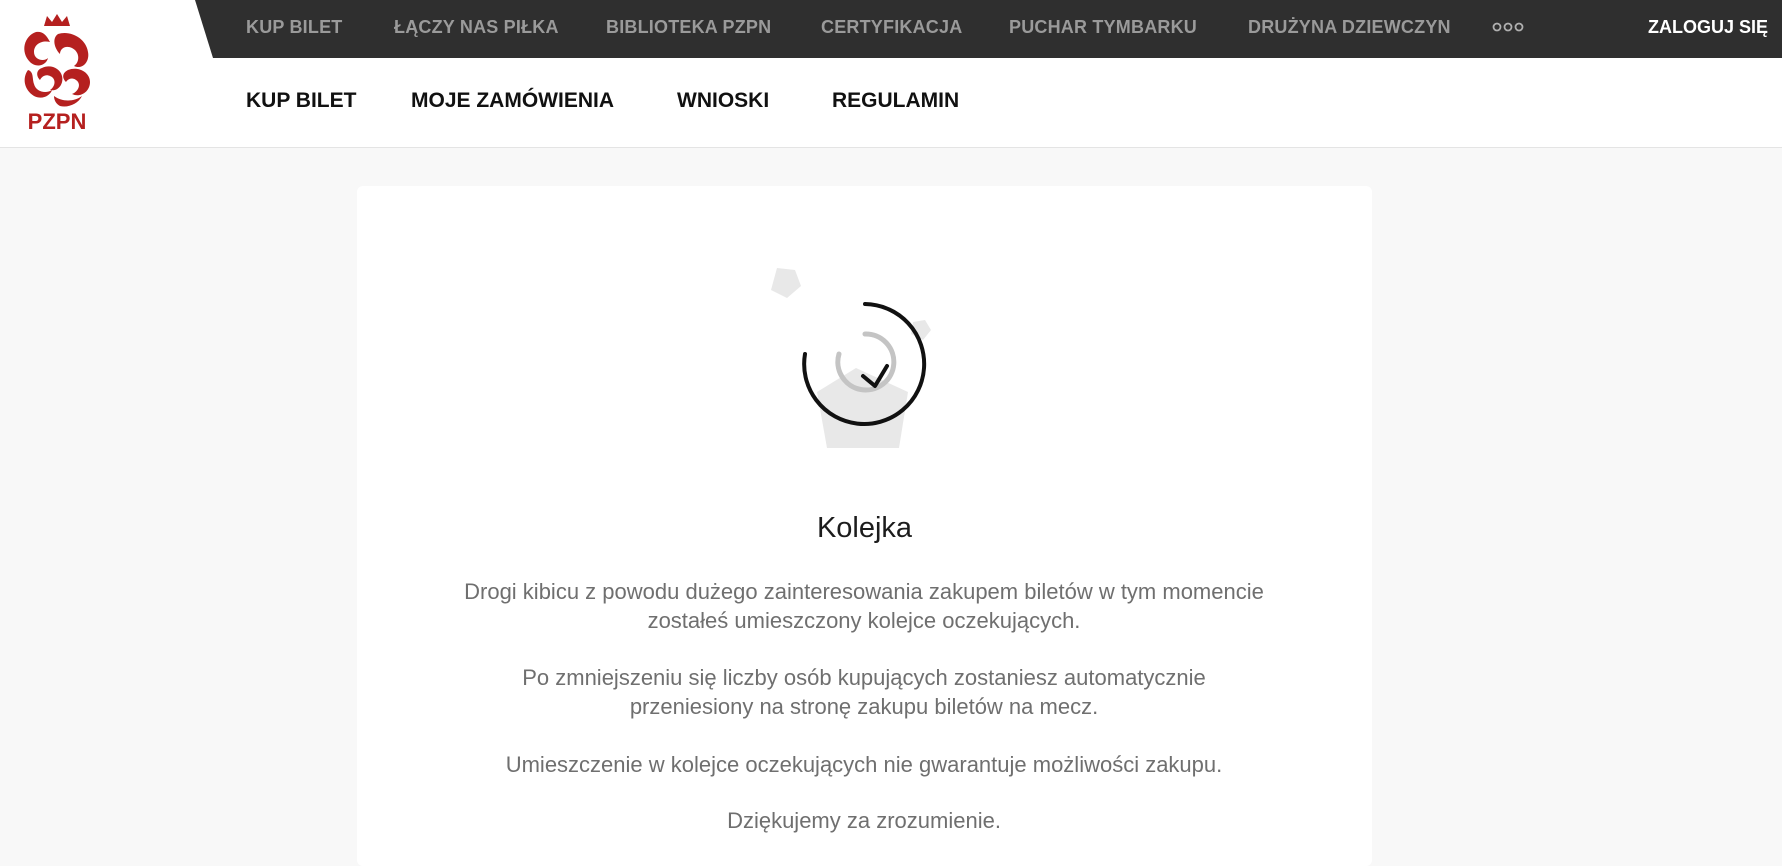  What do you see at coordinates (864, 820) in the screenshot?
I see `queue-paragraph-4: Dziękujemy za zrozumienie.` at bounding box center [864, 820].